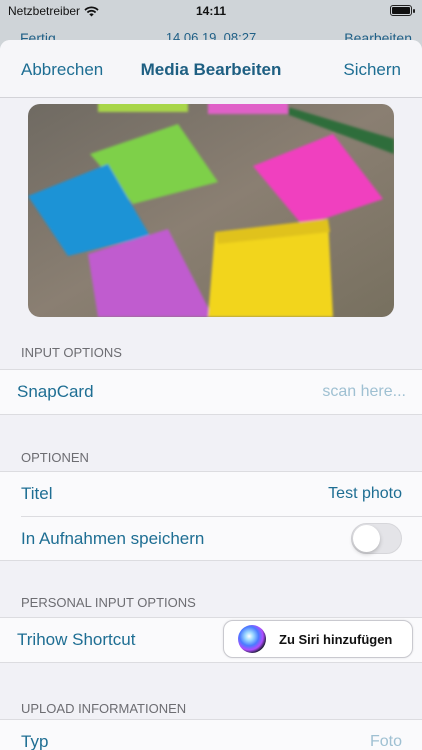 The image size is (422, 750). I want to click on upload-informationen-group: Typ Foto, so click(211, 734).